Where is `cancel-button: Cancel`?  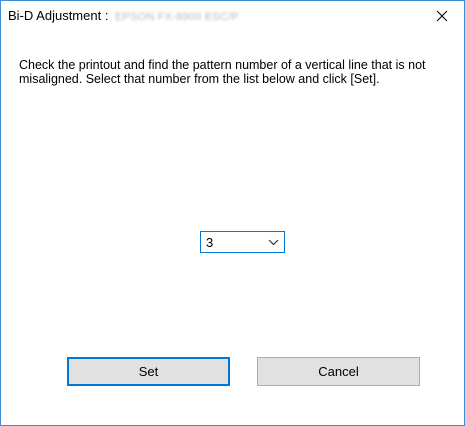
cancel-button: Cancel is located at coordinates (338, 371).